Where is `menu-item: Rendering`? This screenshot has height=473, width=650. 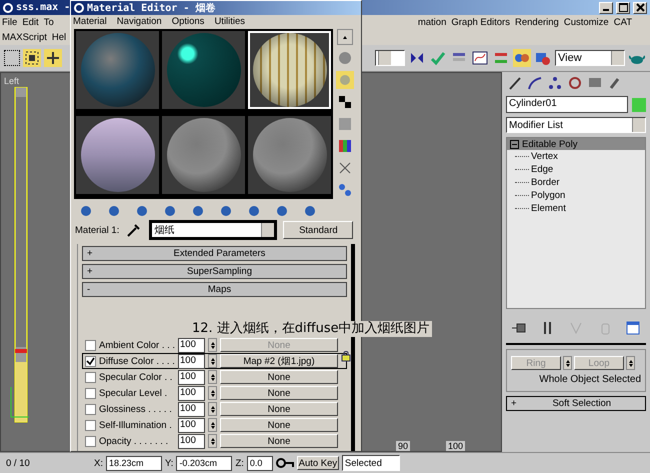
menu-item: Rendering is located at coordinates (536, 22).